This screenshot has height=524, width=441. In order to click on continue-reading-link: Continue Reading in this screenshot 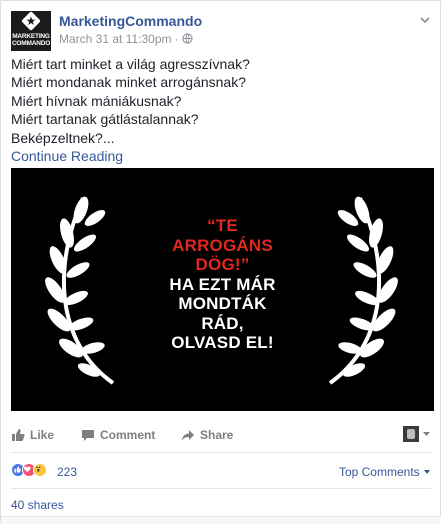, I will do `click(221, 156)`.